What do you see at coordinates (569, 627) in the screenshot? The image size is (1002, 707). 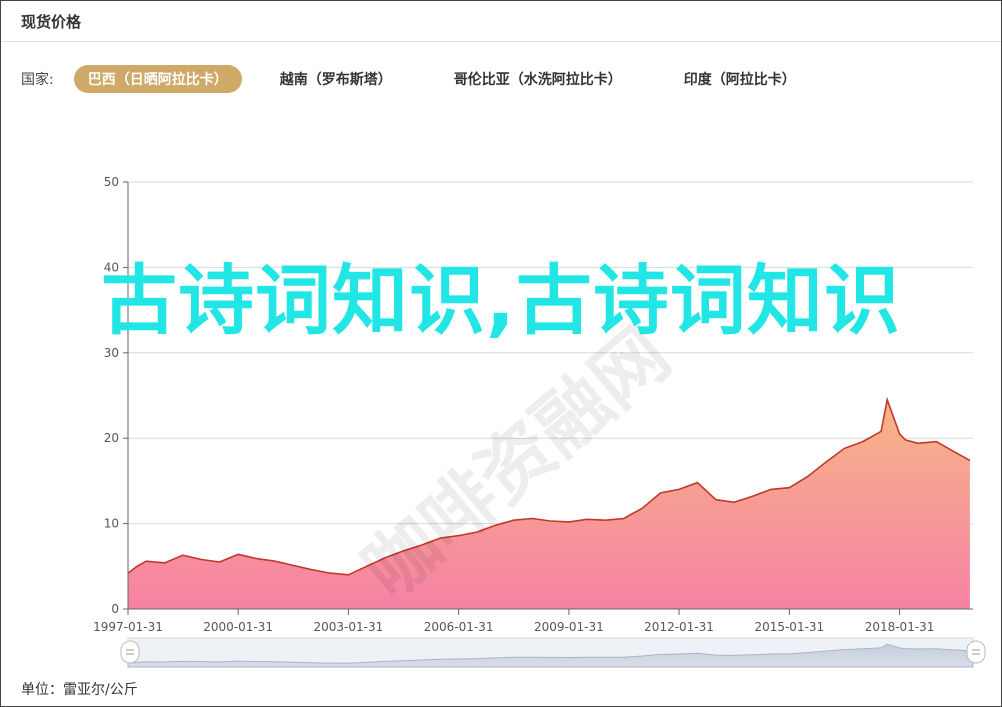 I see `x-tick-label: 2009-01-31` at bounding box center [569, 627].